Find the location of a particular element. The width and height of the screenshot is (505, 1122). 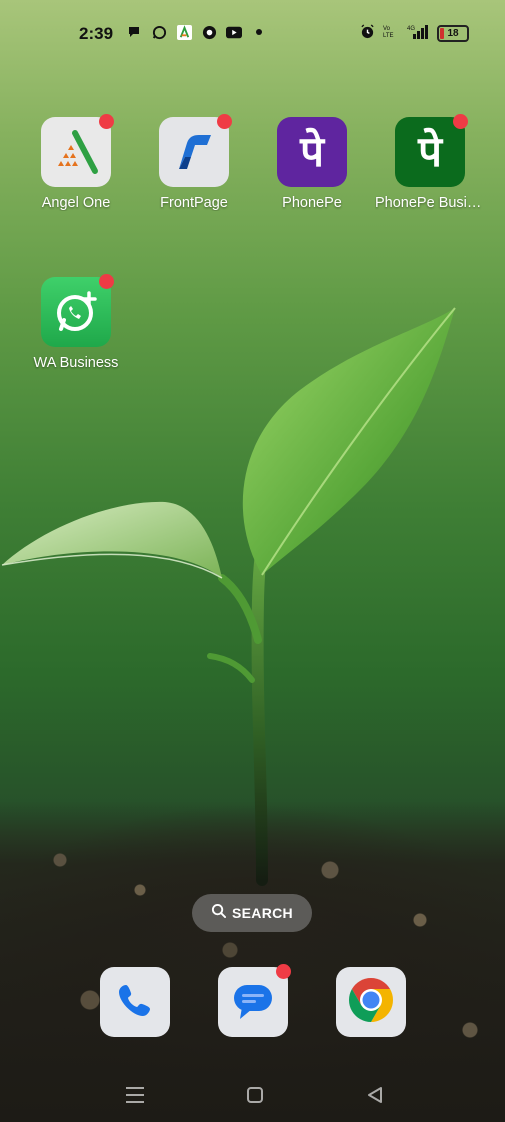

messages-icon is located at coordinates (253, 1002).